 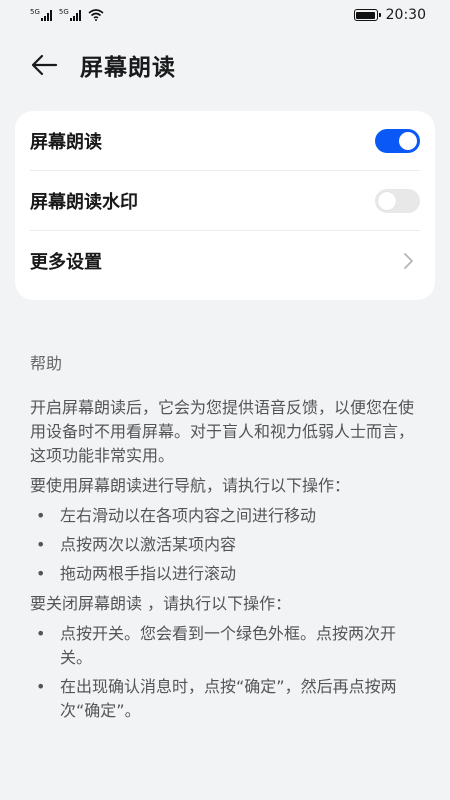 What do you see at coordinates (128, 68) in the screenshot?
I see `page-title: 屏幕朗读` at bounding box center [128, 68].